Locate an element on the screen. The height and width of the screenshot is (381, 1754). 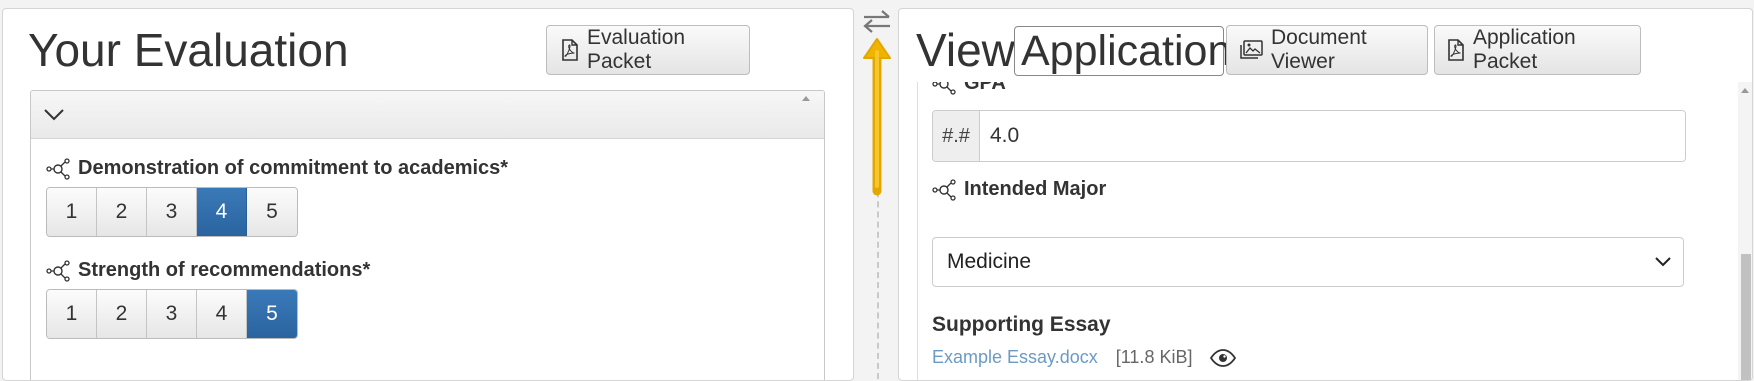
swap-icon is located at coordinates (877, 21).